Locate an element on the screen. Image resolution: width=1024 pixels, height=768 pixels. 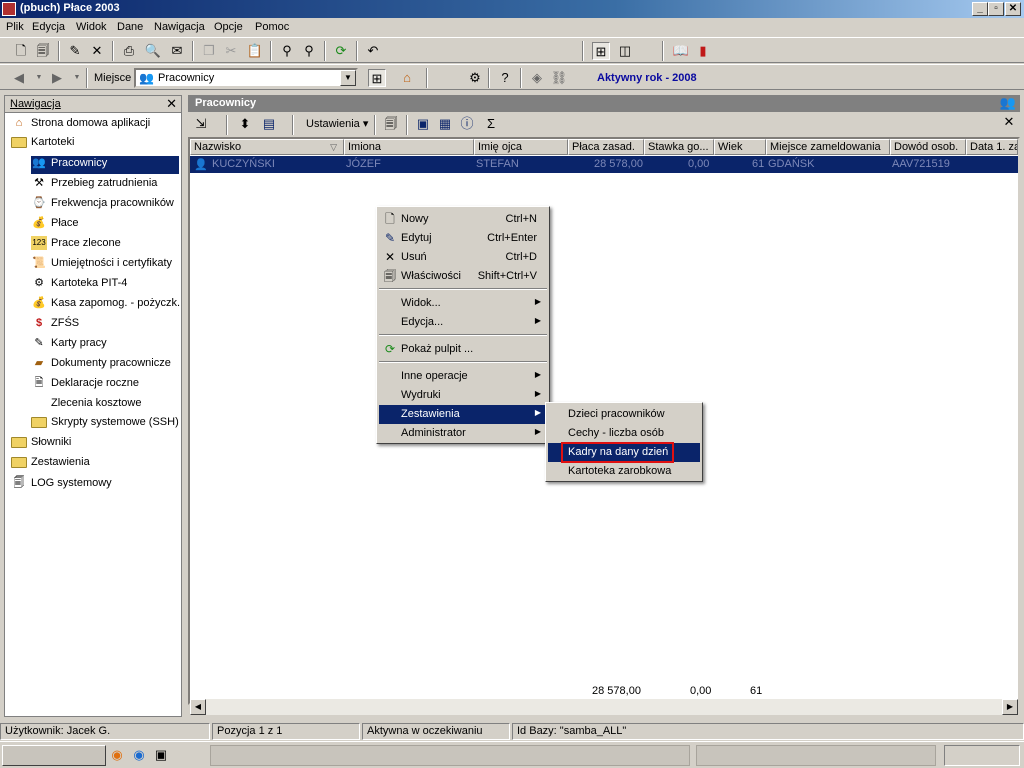
menu-item-edycja: Edycja... ▶ is located at coordinates (463, 322).